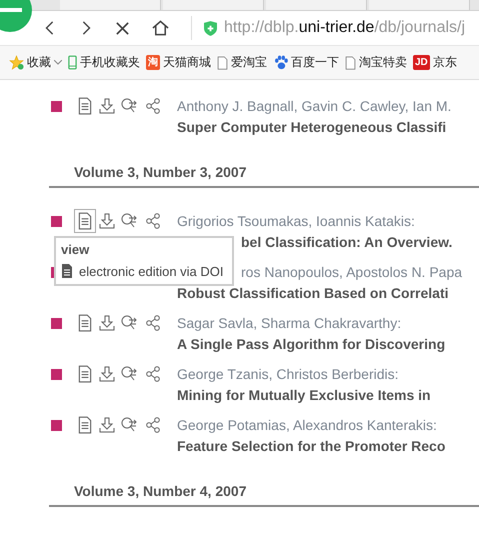  Describe the element at coordinates (311, 323) in the screenshot. I see `author-list: Sagar Savla, Sharma Chakravarthy:` at that location.